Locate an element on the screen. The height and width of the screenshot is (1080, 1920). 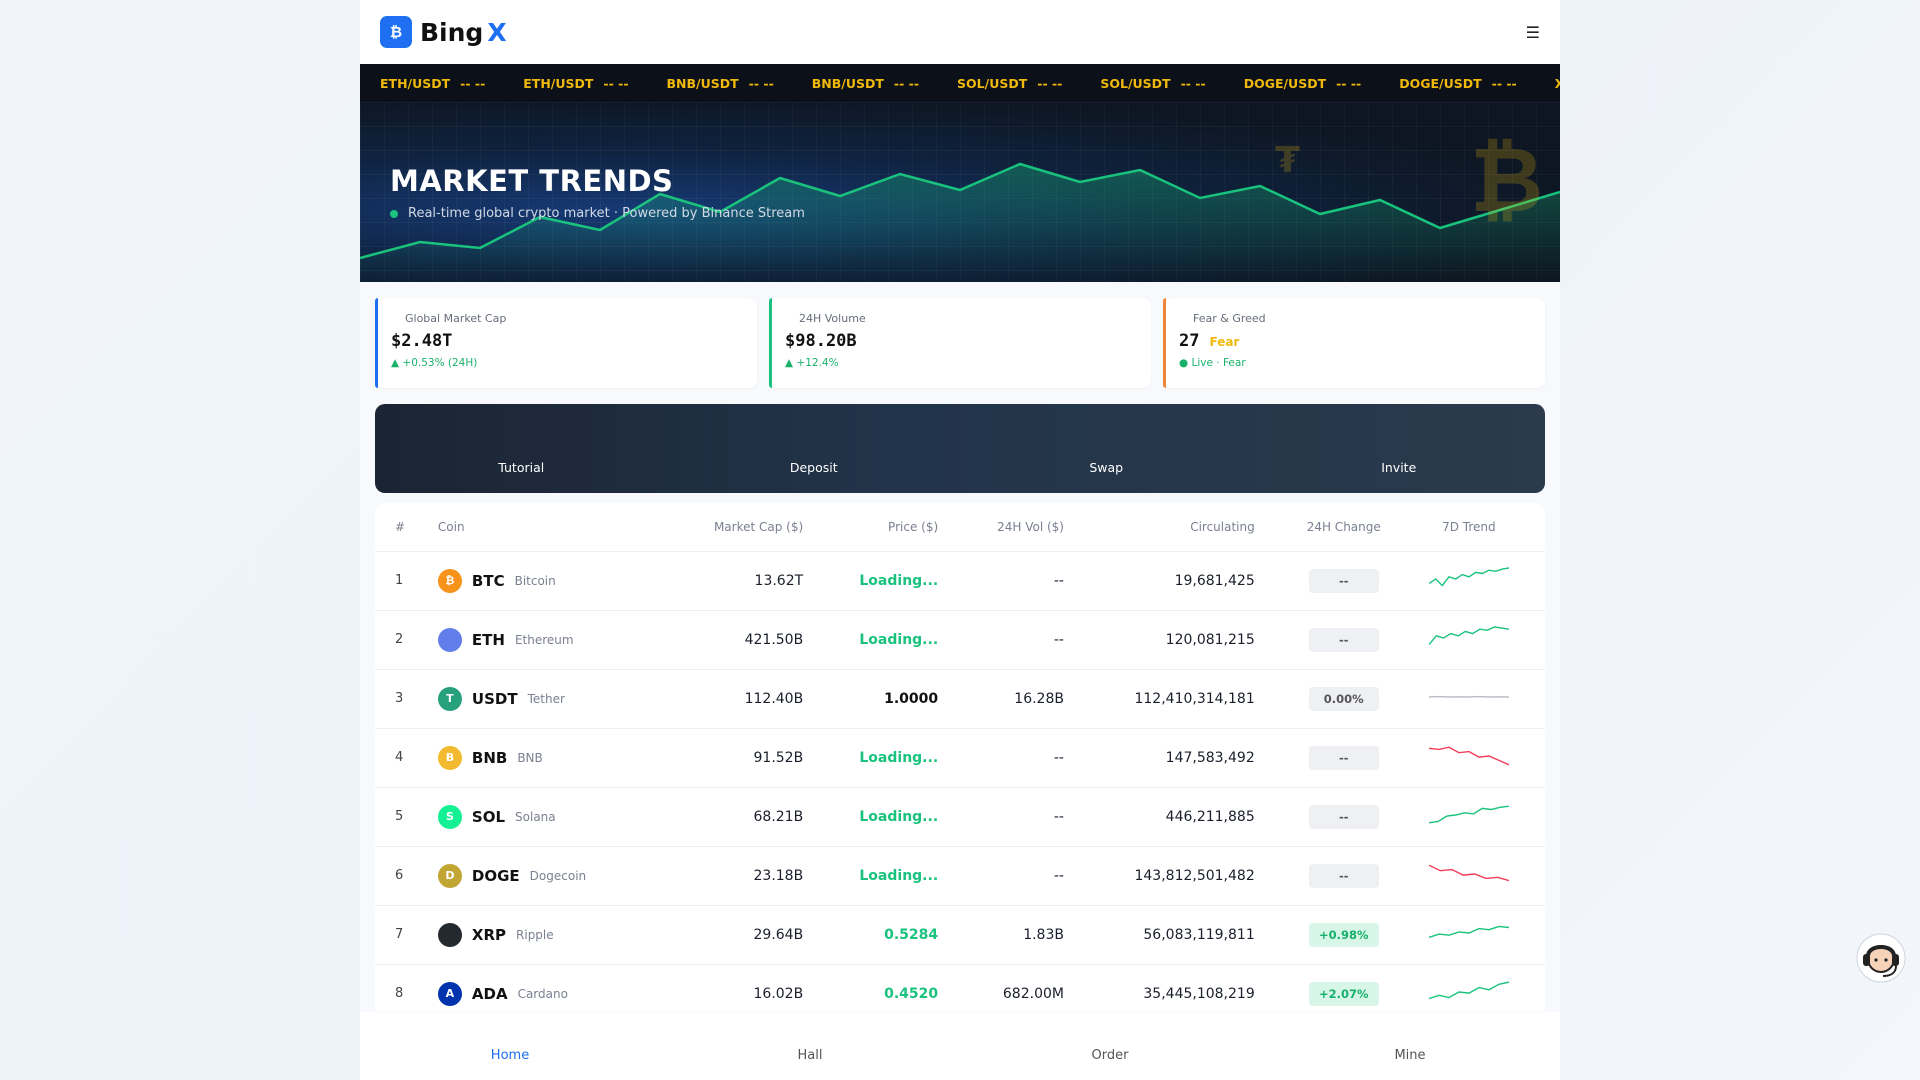
coin-symbol: ADA is located at coordinates (489, 993).